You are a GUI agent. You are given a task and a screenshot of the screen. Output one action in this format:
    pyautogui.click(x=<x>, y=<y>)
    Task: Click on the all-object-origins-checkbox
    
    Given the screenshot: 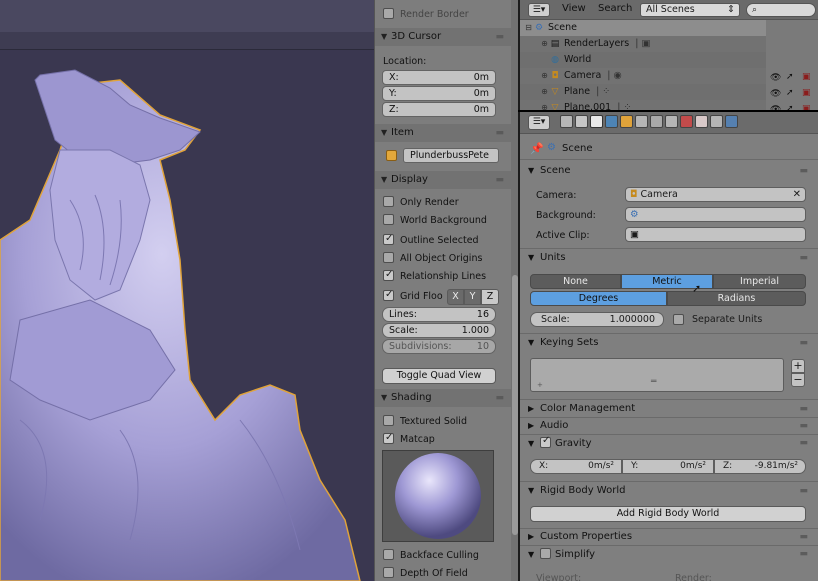 What is the action you would take?
    pyautogui.click(x=388, y=257)
    